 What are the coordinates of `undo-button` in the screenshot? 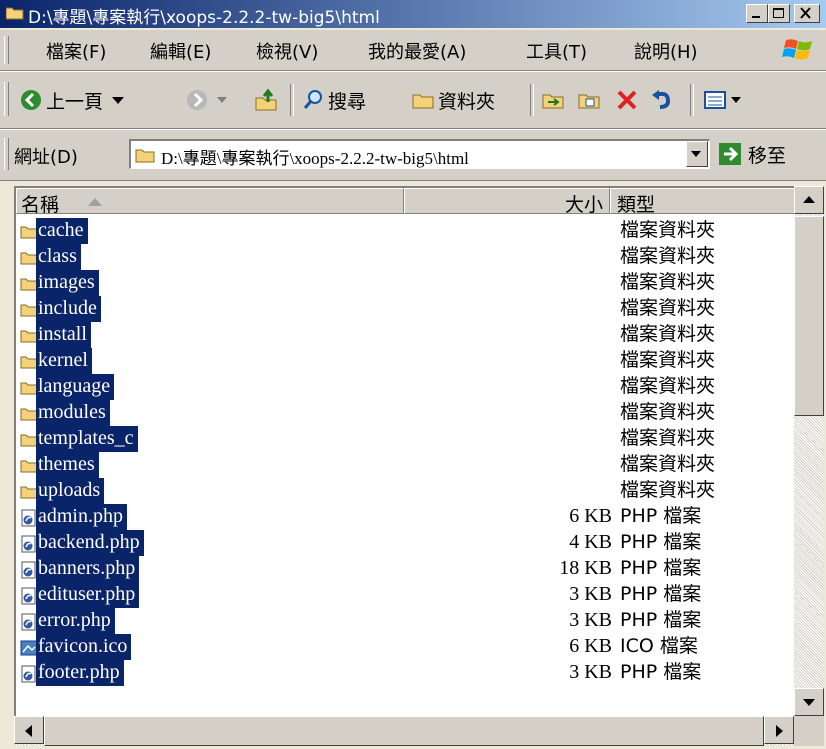 It's located at (661, 100).